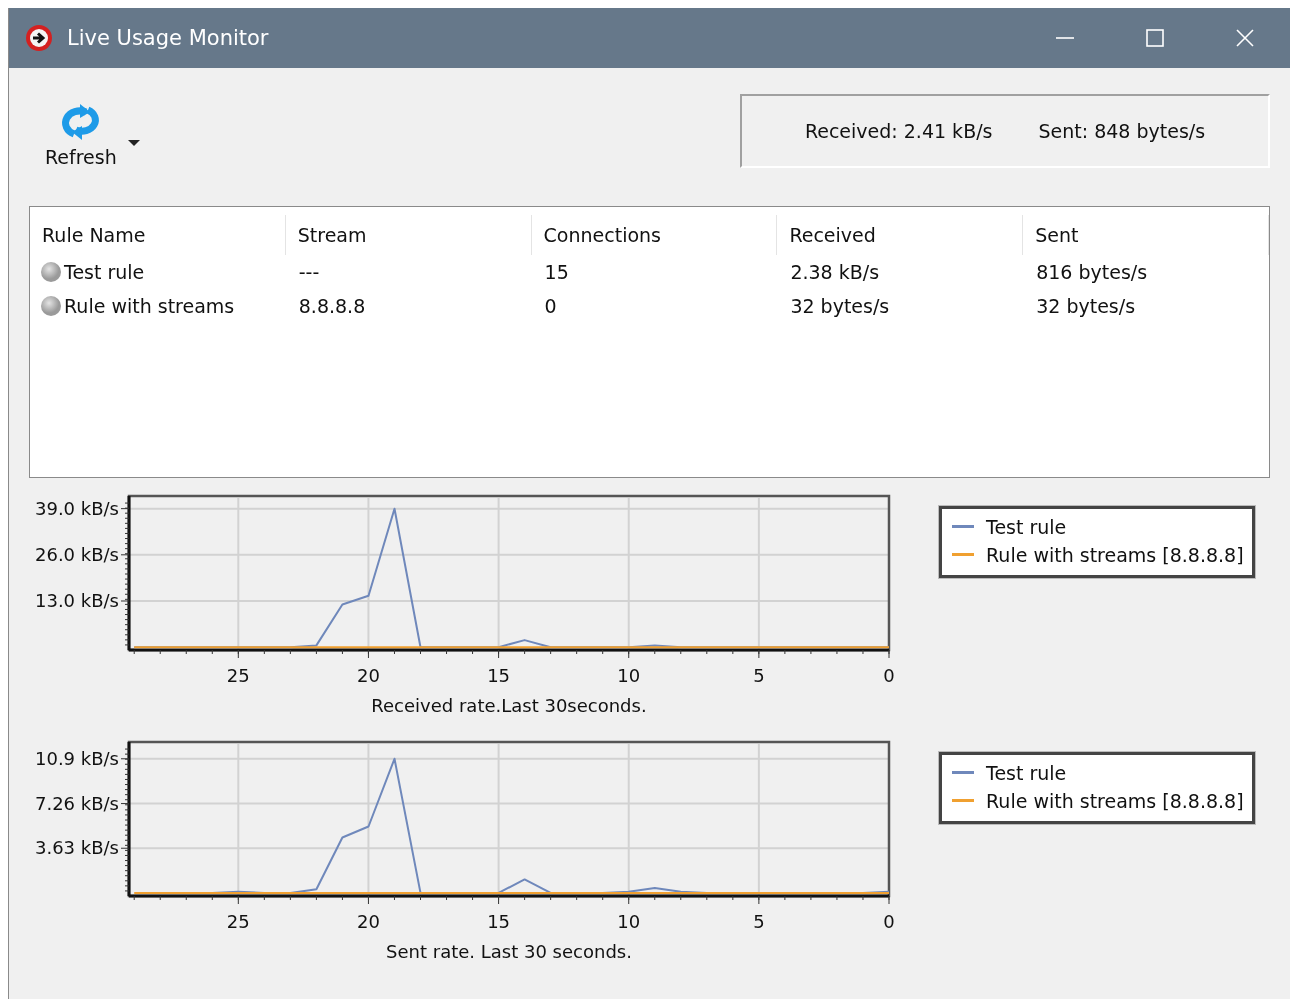 The image size is (1290, 999). What do you see at coordinates (77, 803) in the screenshot?
I see `y-tick-label: 7.26 kB/s` at bounding box center [77, 803].